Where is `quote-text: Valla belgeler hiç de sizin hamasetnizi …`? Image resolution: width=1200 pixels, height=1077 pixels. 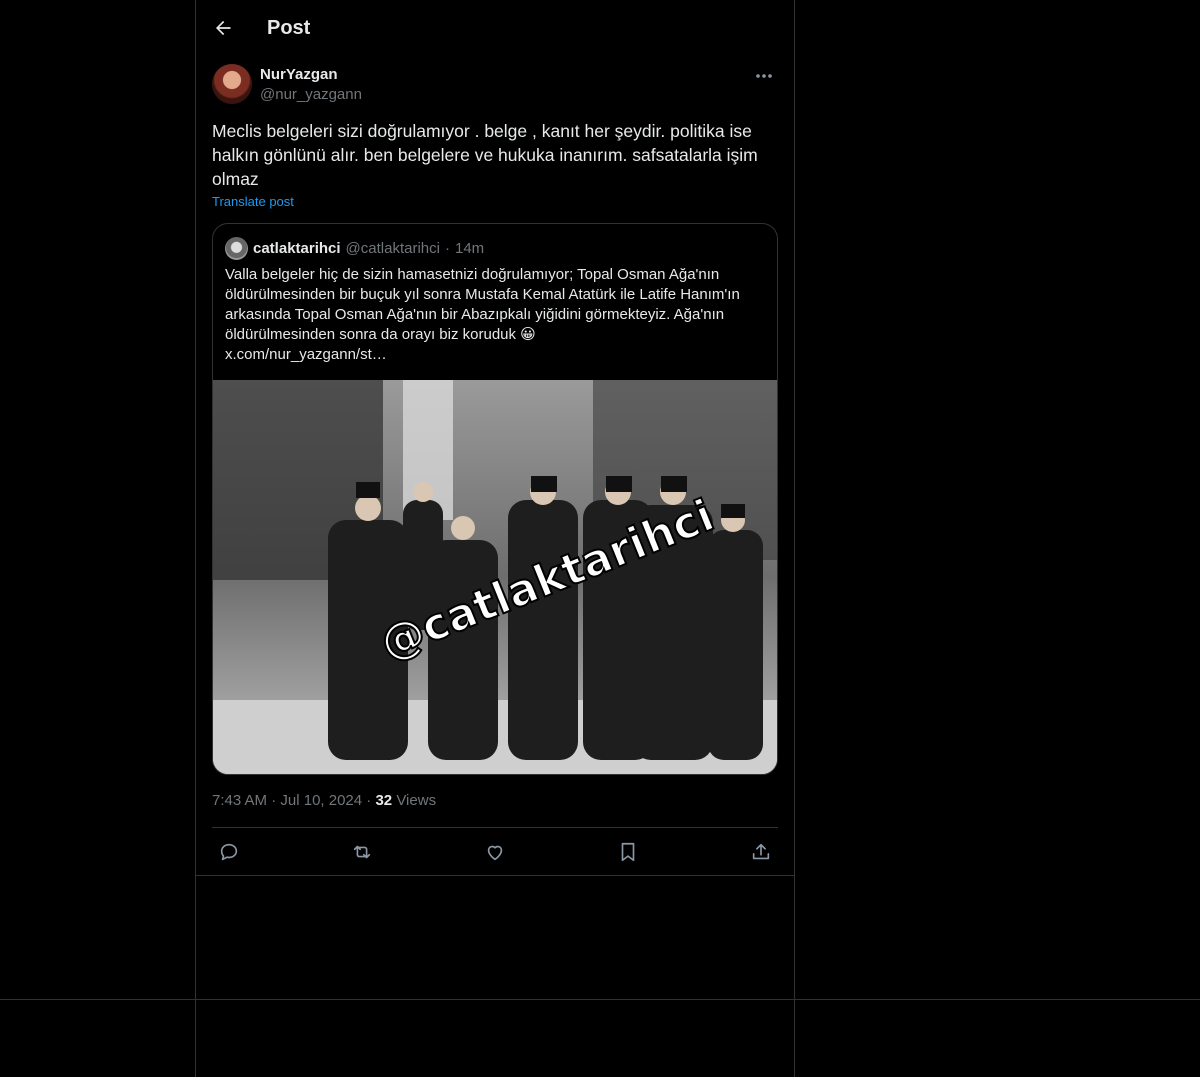
quote-text: Valla belgeler hiç de sizin hamasetnizi … is located at coordinates (482, 314).